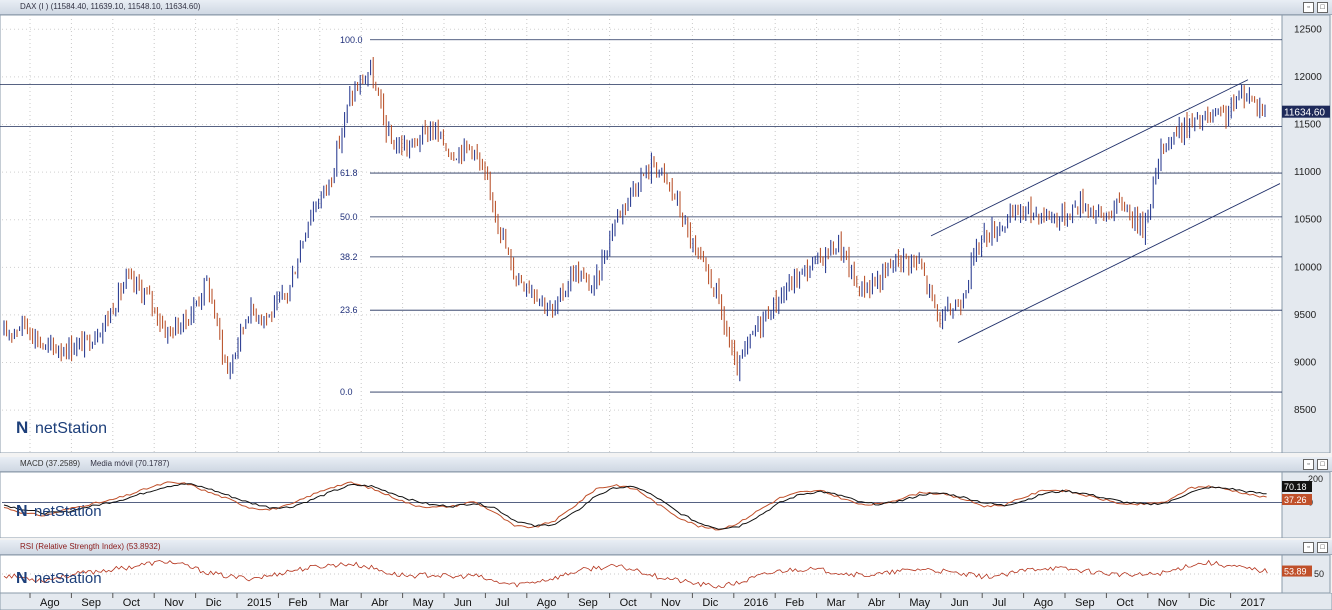 The height and width of the screenshot is (610, 1332). What do you see at coordinates (1322, 464) in the screenshot?
I see `macd-maximize-button: □` at bounding box center [1322, 464].